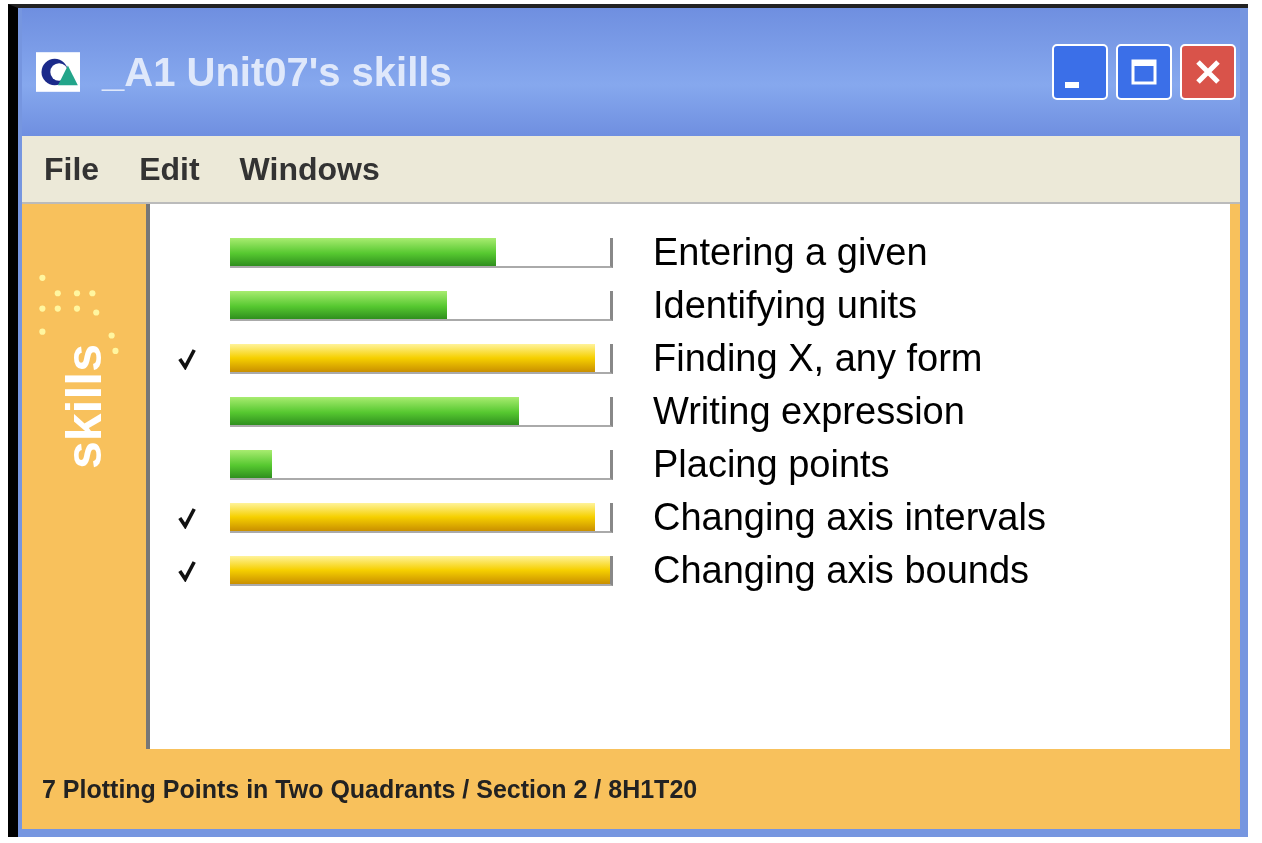 This screenshot has width=1262, height=843. Describe the element at coordinates (1208, 72) in the screenshot. I see `close-button` at that location.